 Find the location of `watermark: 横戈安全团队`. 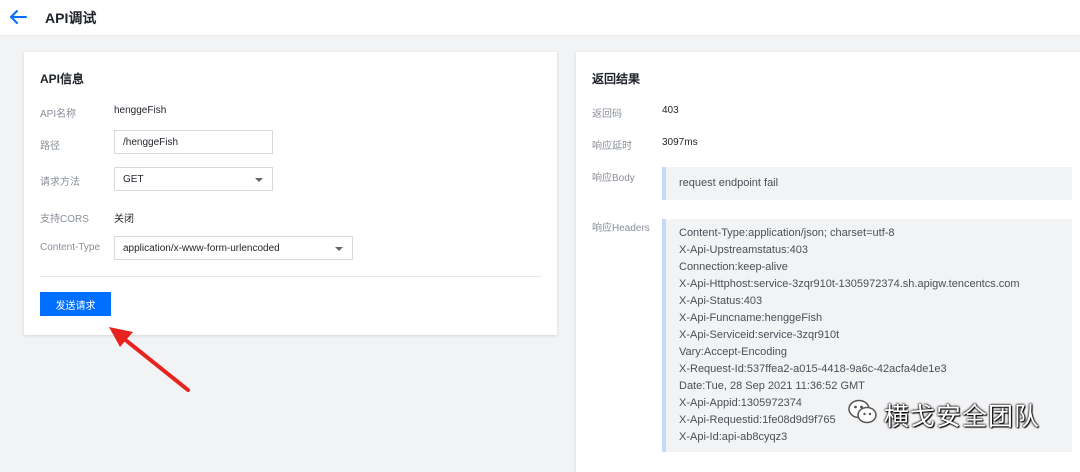

watermark: 横戈安全团队 is located at coordinates (963, 413).